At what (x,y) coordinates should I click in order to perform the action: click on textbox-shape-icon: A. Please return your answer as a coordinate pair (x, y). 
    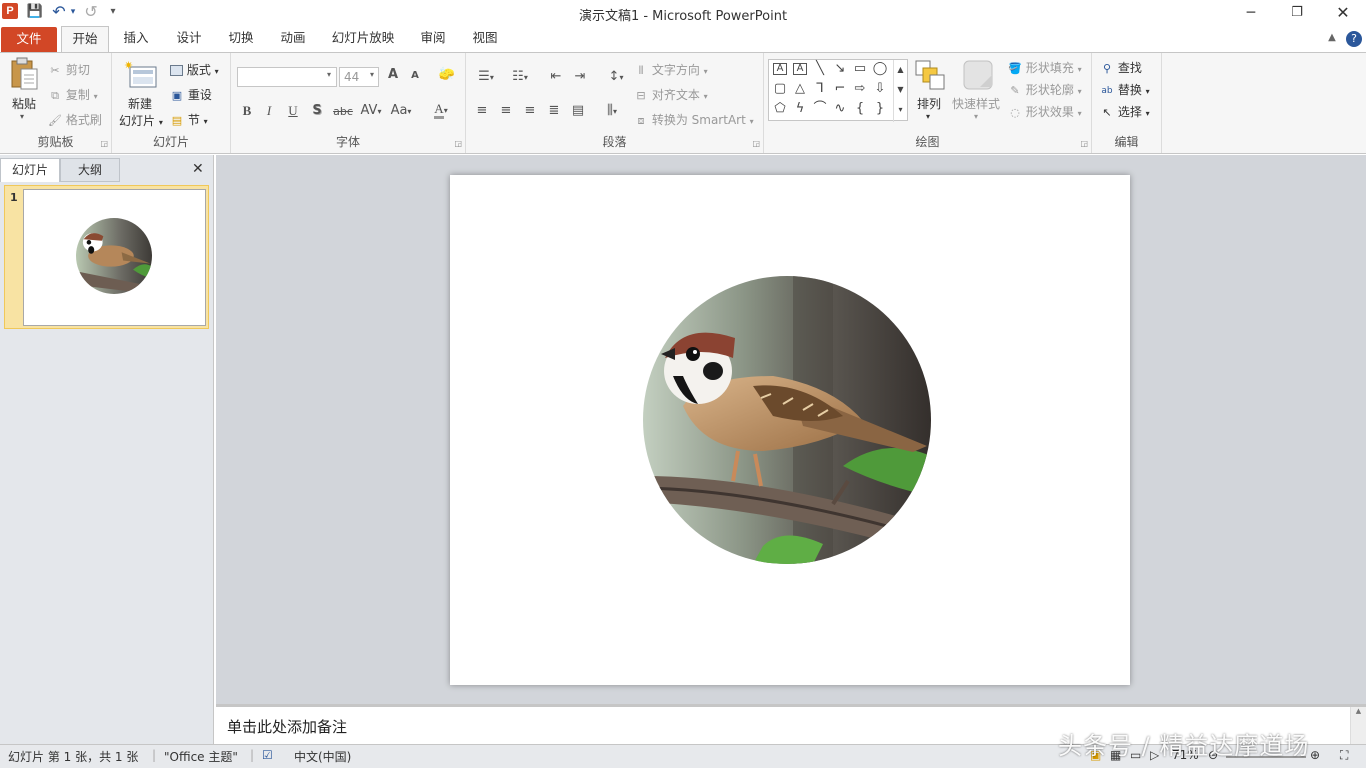
    Looking at the image, I should click on (780, 69).